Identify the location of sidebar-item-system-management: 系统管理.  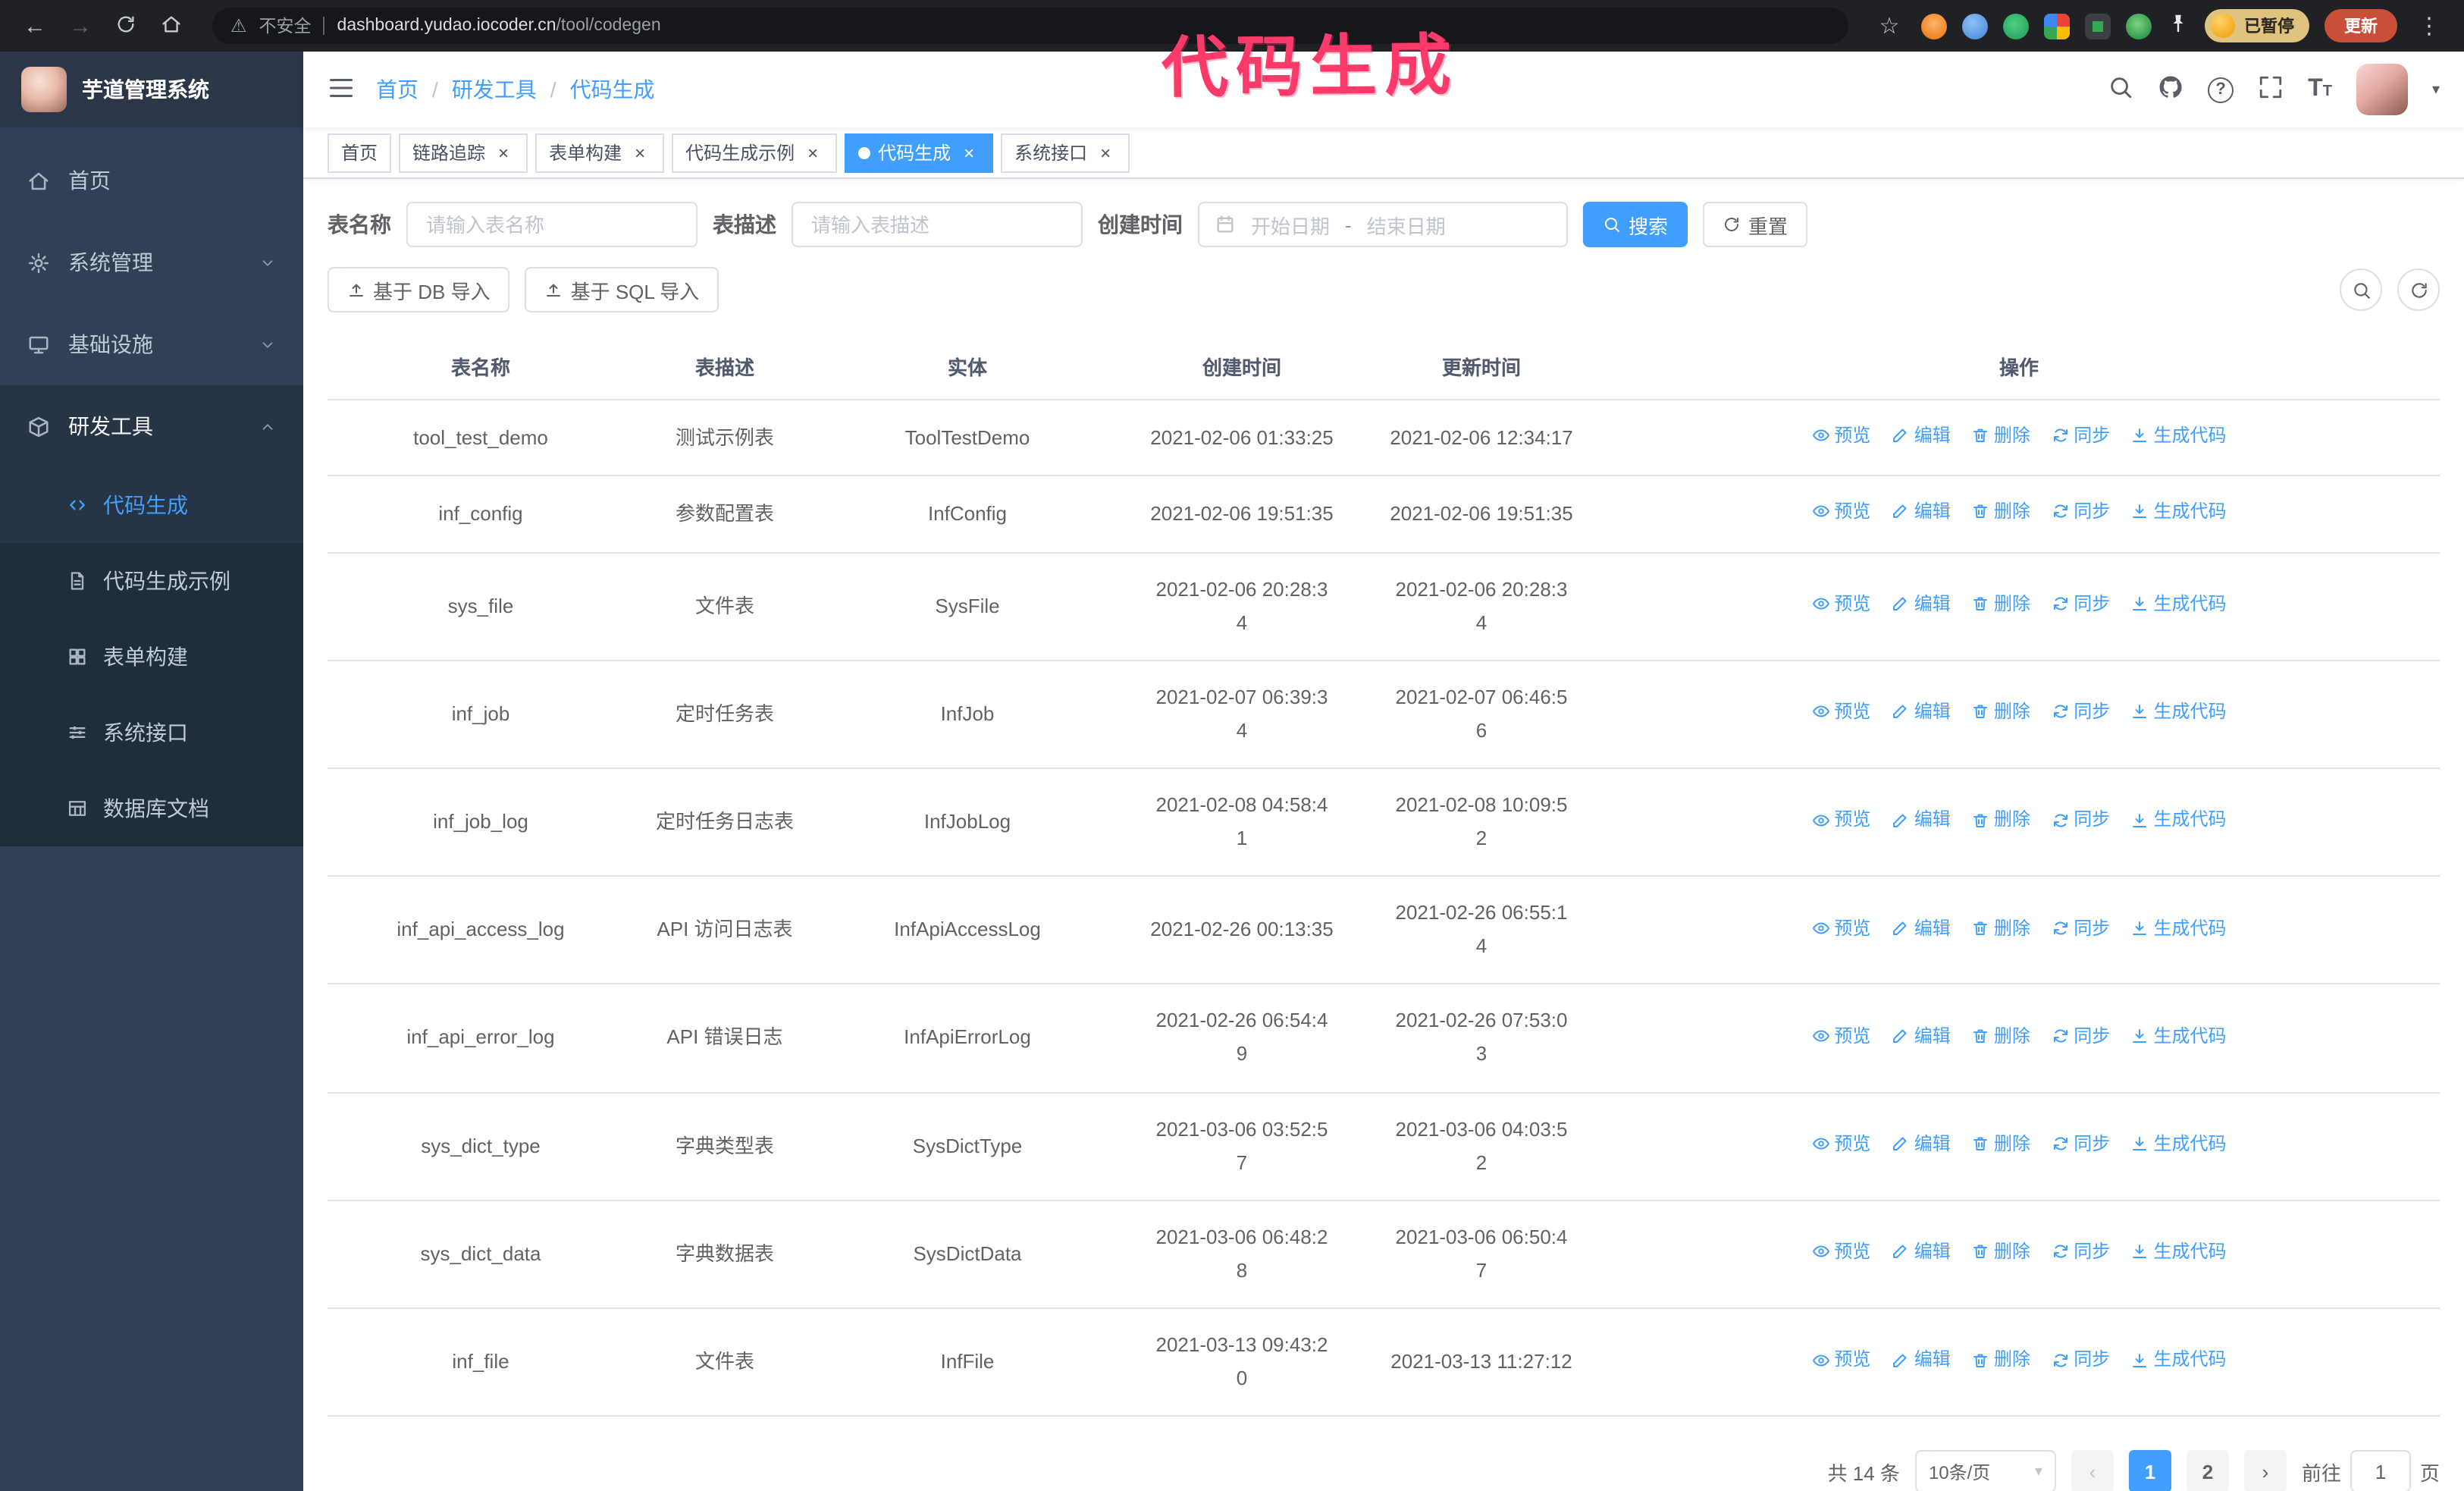
(151, 262).